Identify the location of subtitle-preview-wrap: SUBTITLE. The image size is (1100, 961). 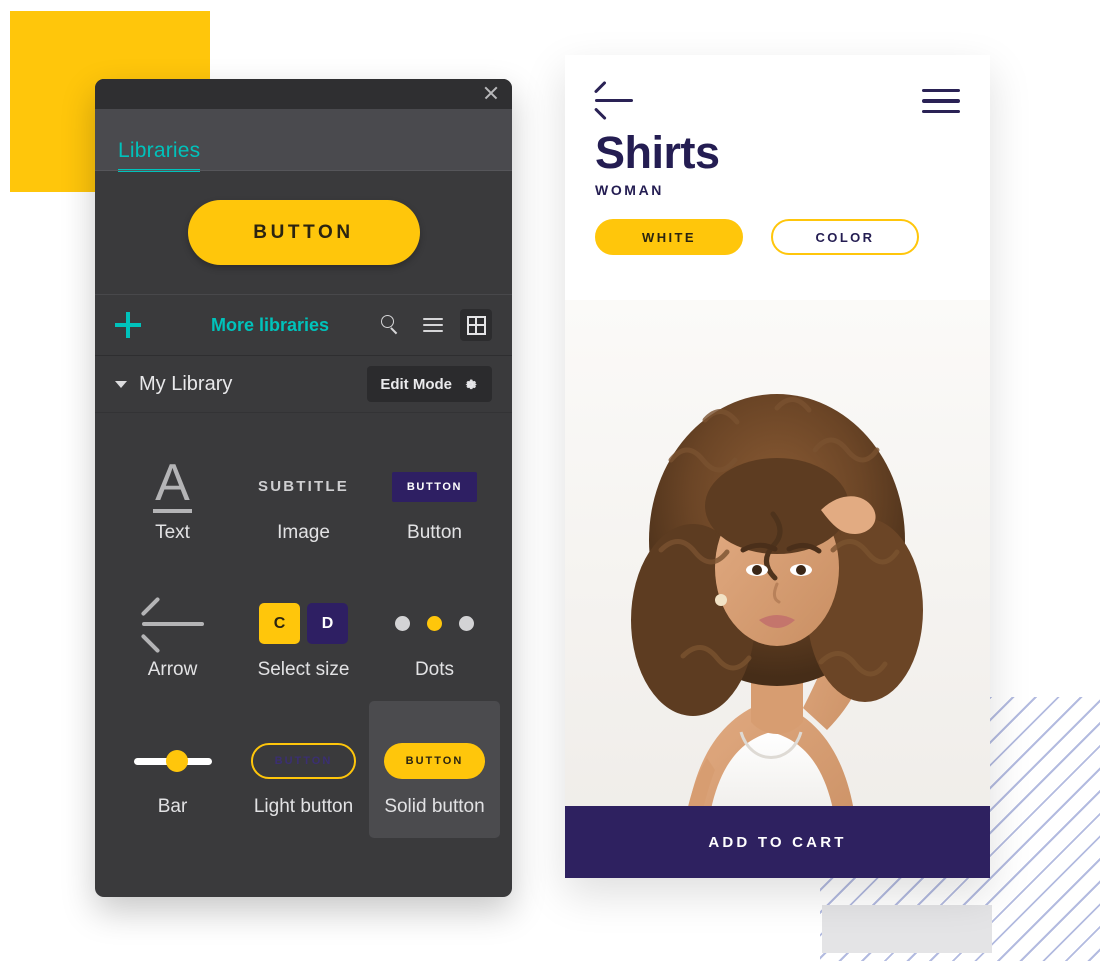
(303, 487).